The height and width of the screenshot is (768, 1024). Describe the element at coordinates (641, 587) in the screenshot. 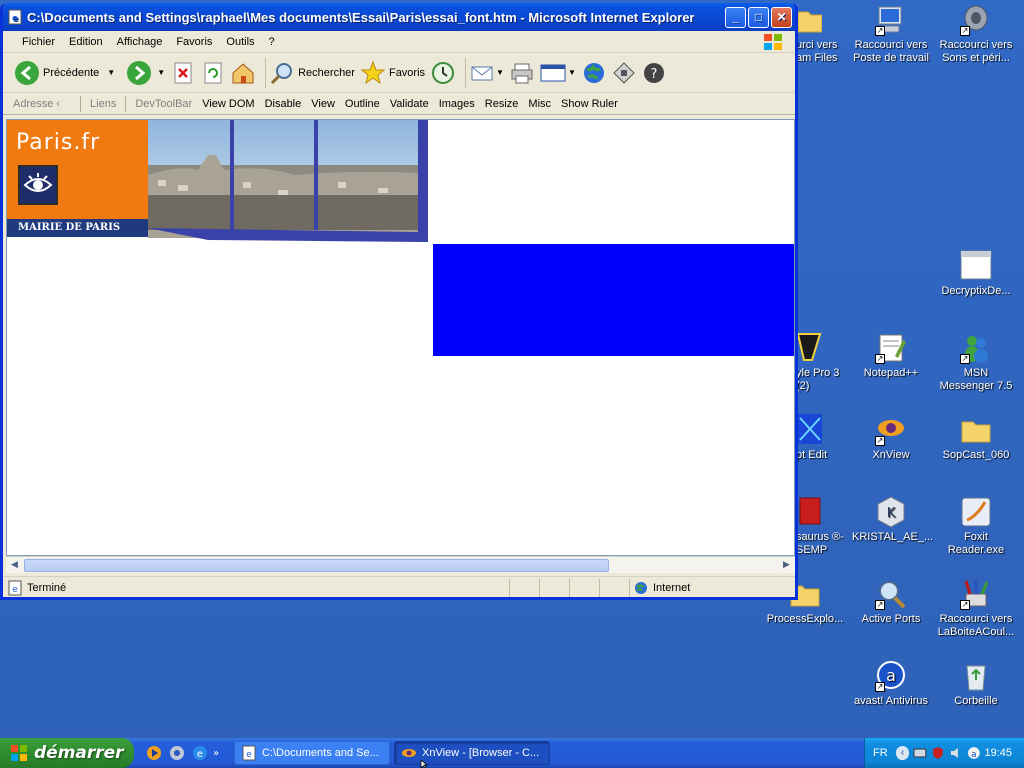

I see `internet-globe-icon` at that location.